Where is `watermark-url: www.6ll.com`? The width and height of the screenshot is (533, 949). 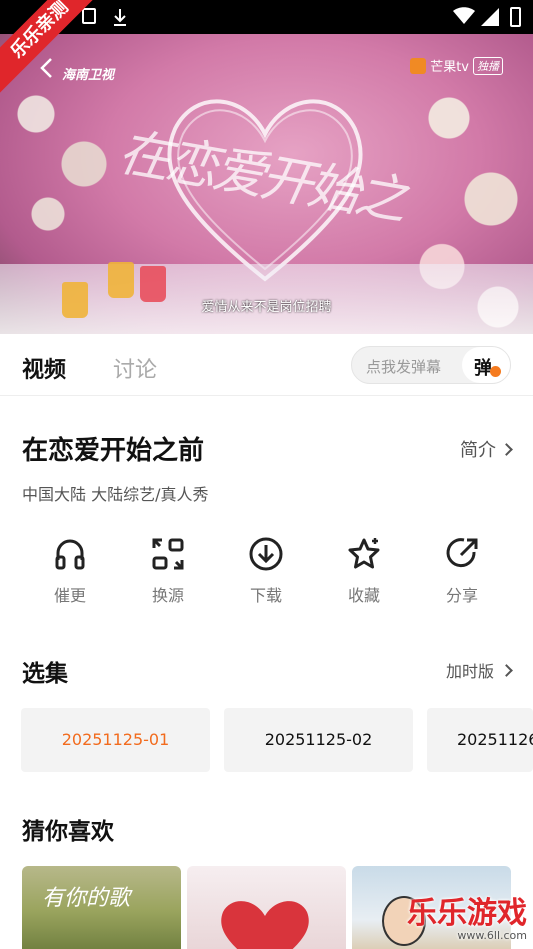 watermark-url: www.6ll.com is located at coordinates (492, 935).